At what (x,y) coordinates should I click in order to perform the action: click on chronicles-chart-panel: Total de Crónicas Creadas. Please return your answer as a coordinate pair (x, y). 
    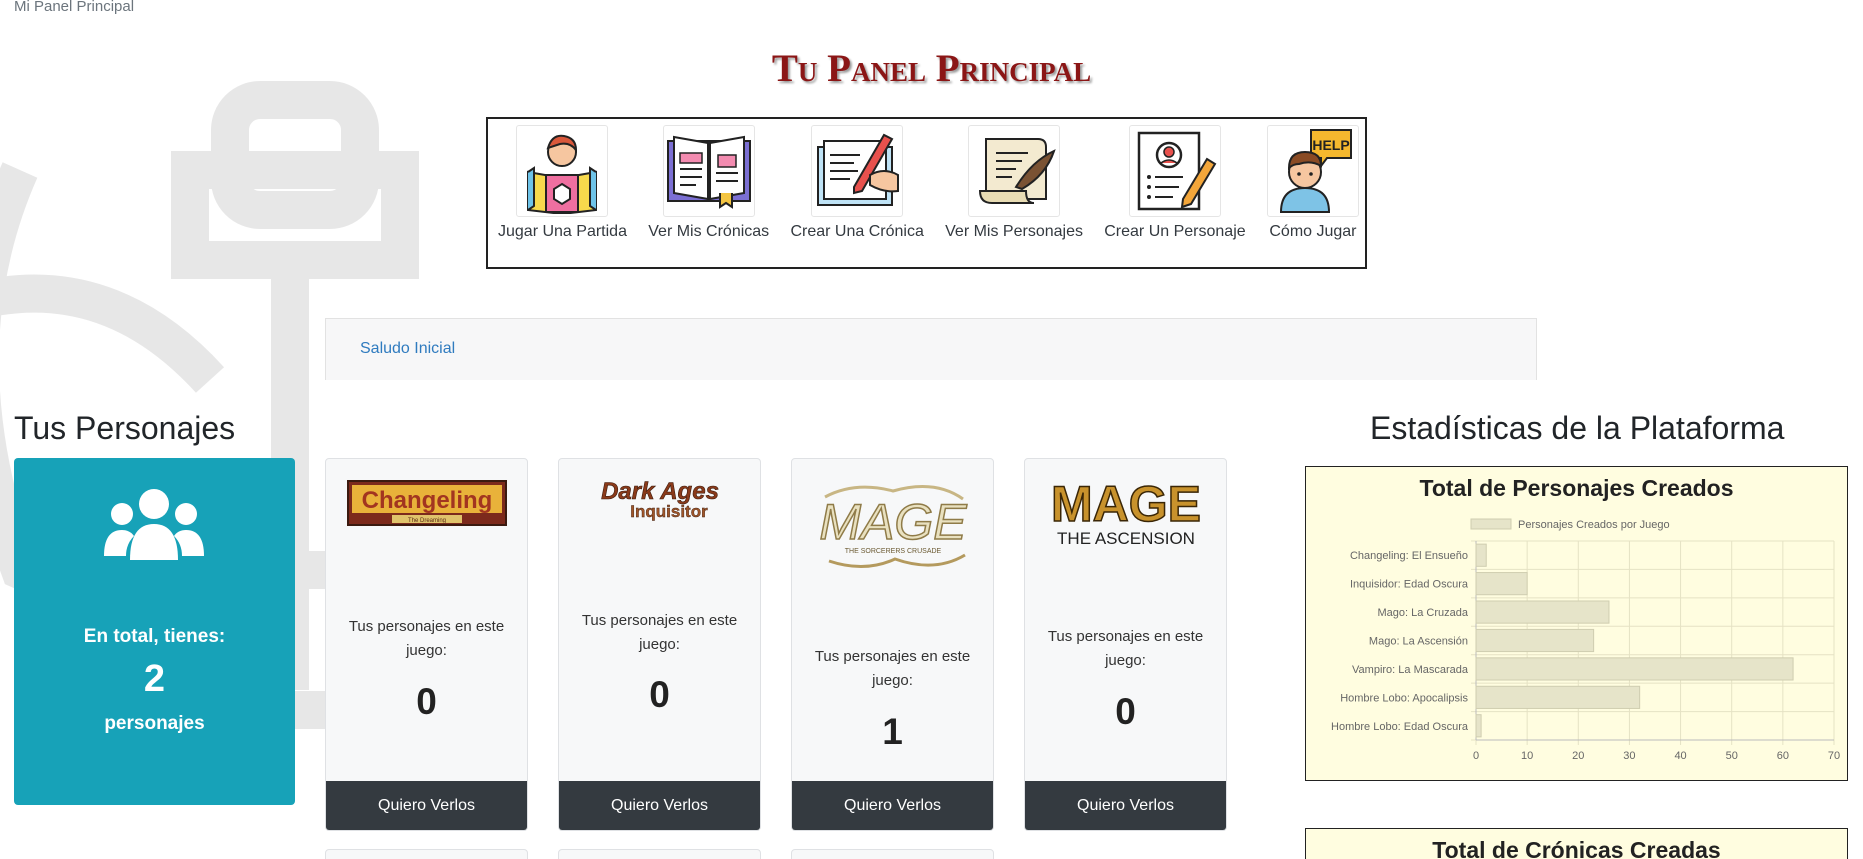
    Looking at the image, I should click on (1576, 843).